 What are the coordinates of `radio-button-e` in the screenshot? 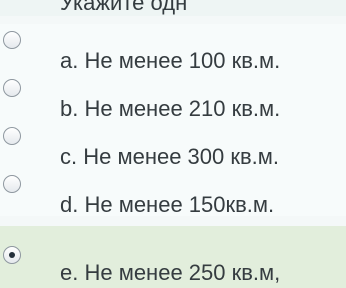 It's located at (12, 255).